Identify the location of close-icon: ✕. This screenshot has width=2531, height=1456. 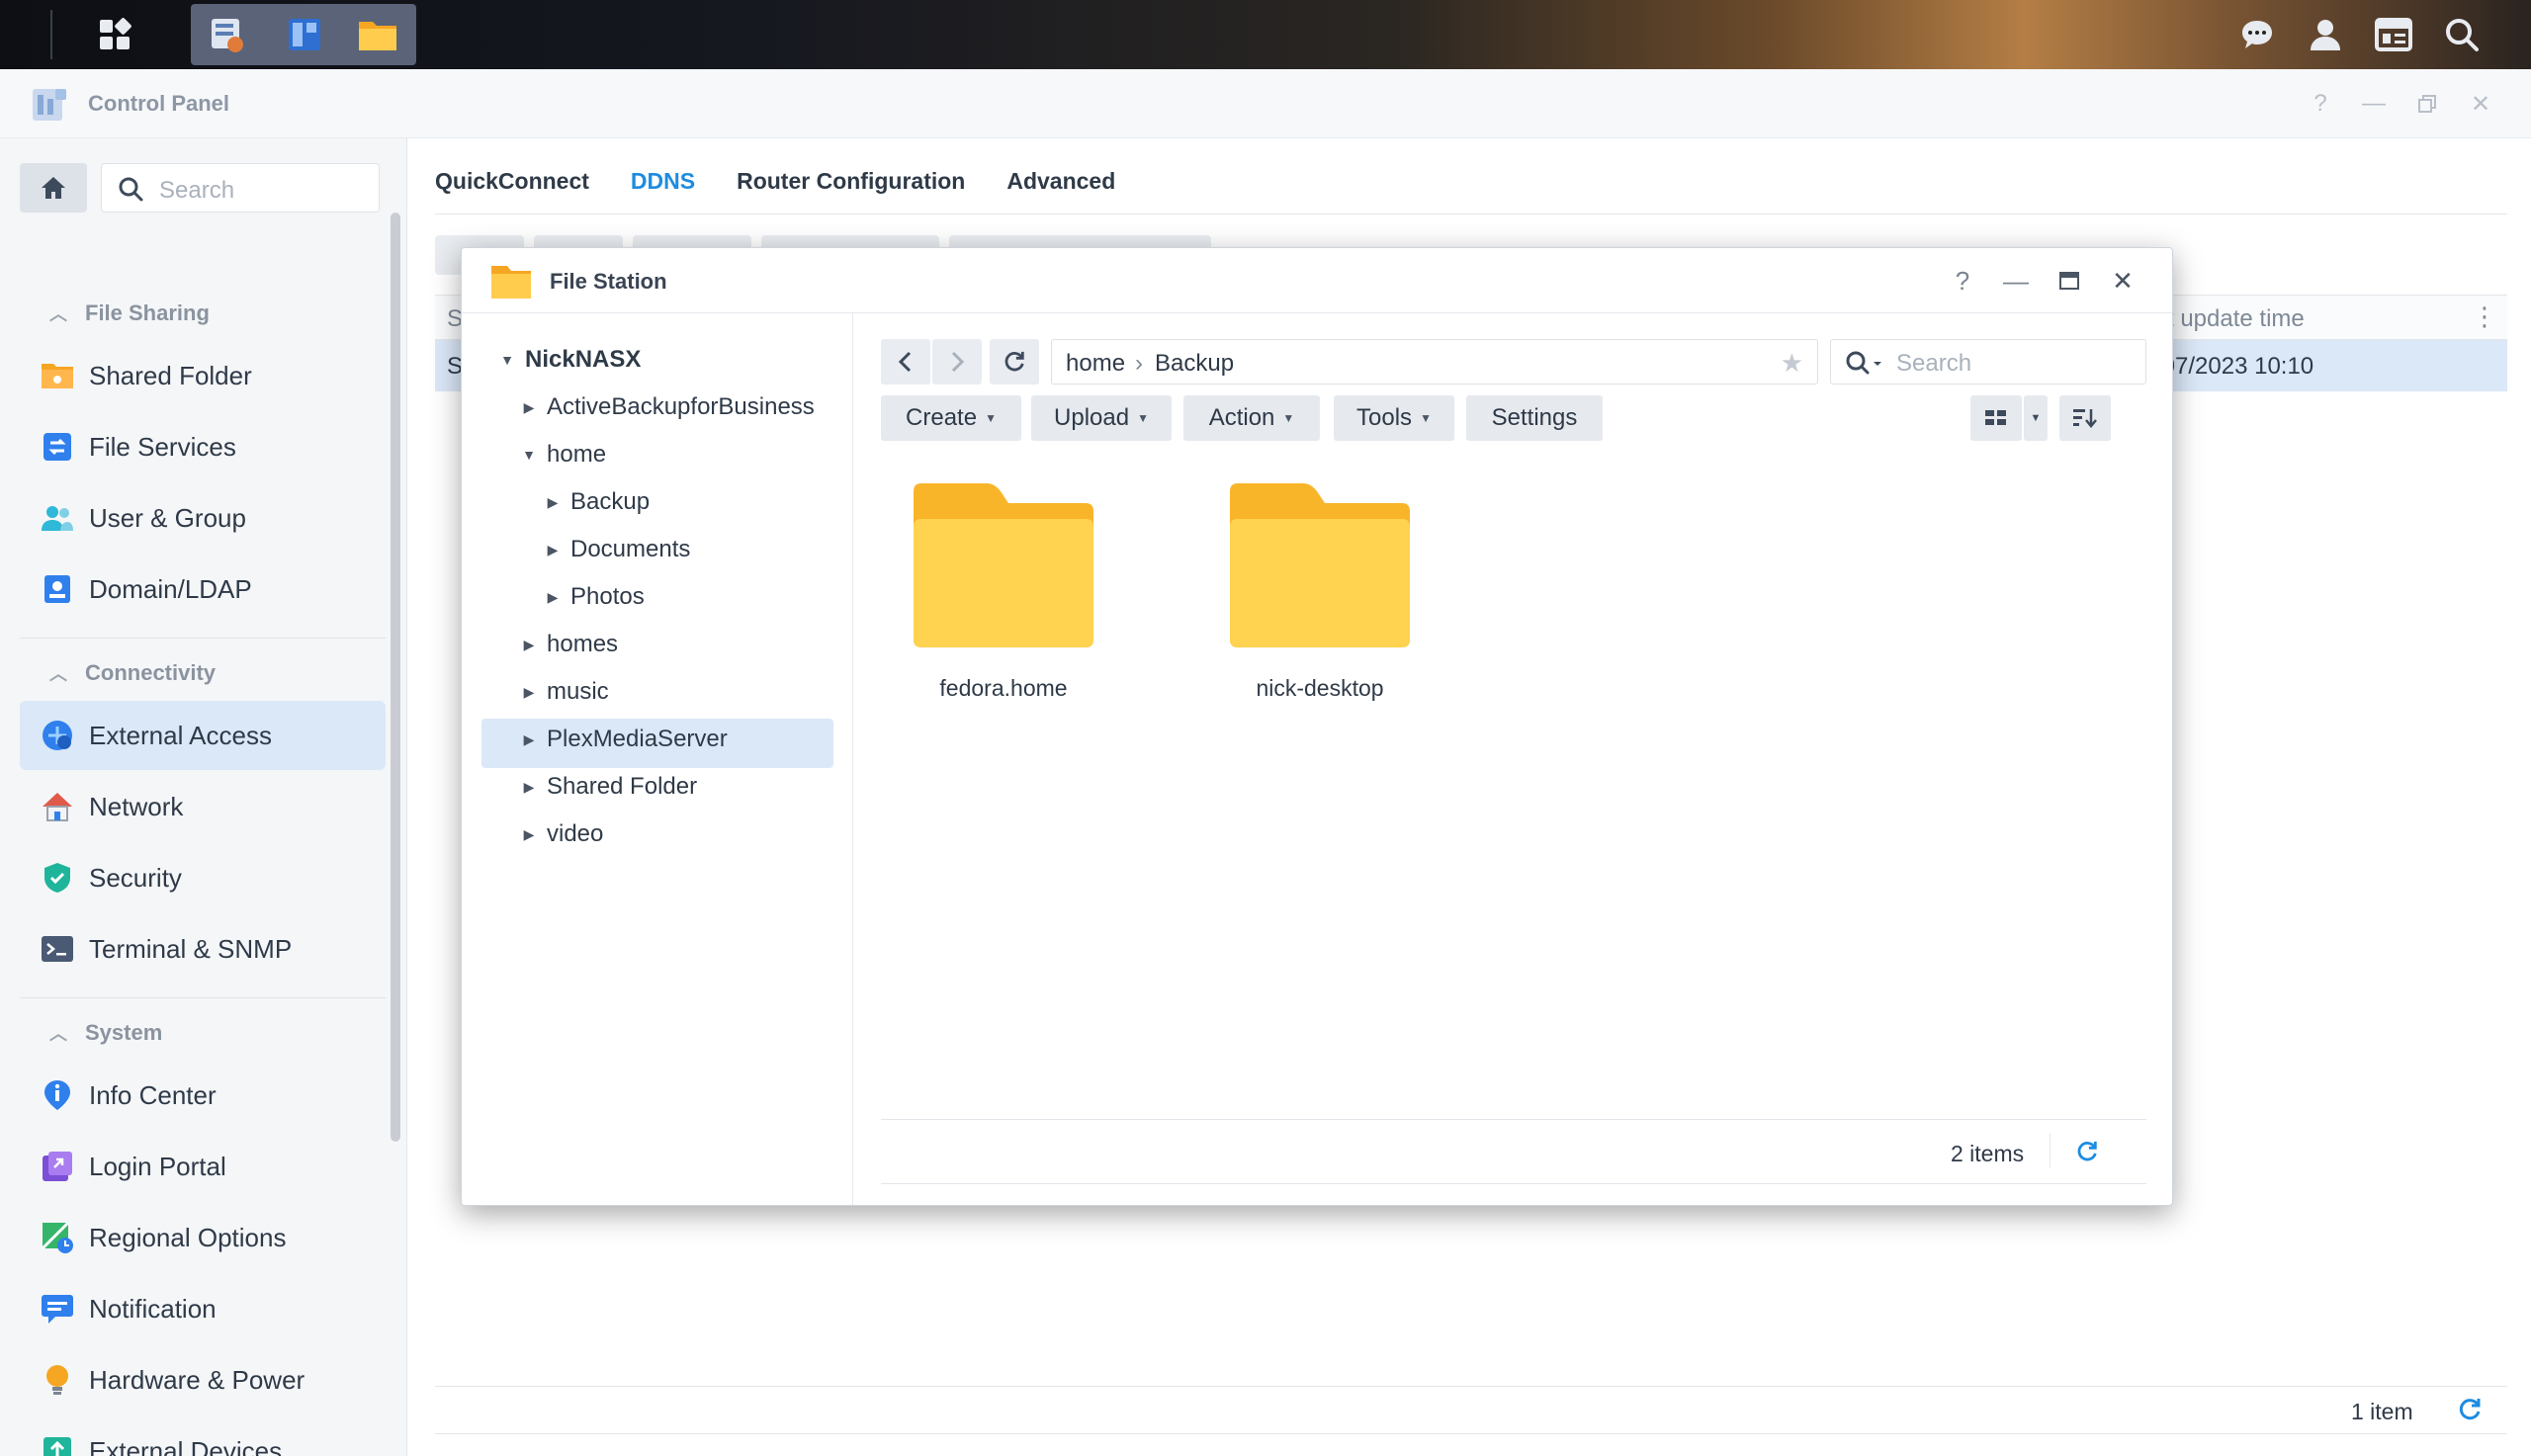
(2480, 104).